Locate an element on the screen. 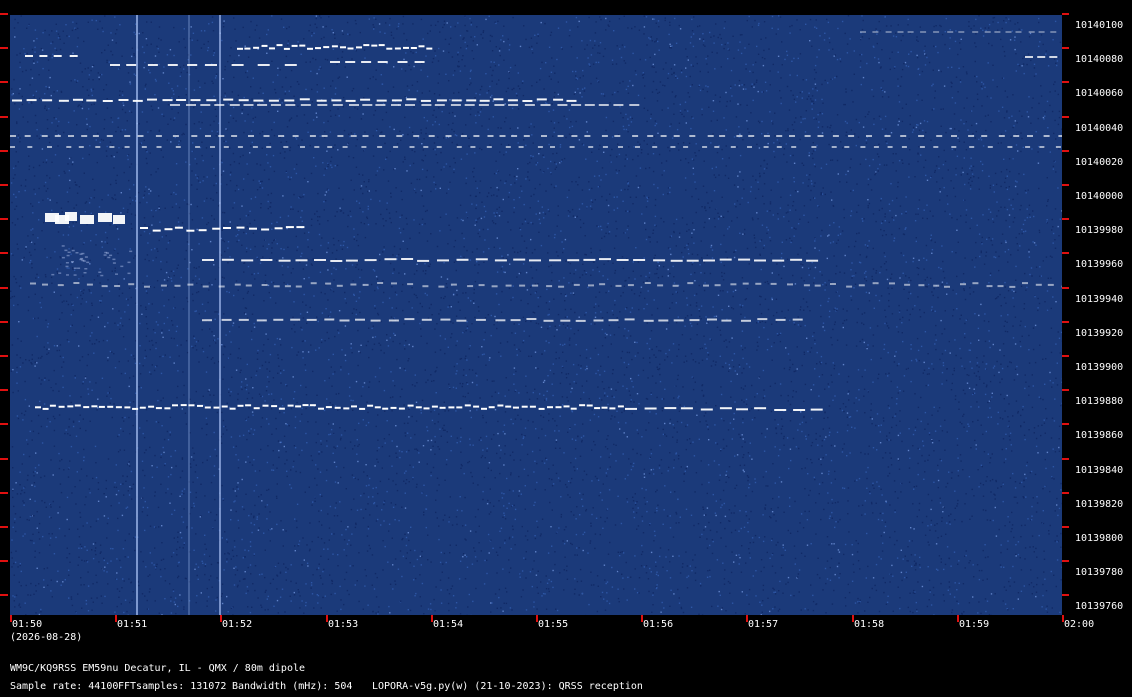 The image size is (1132, 697). frequency-label: 10140020 is located at coordinates (1099, 162).